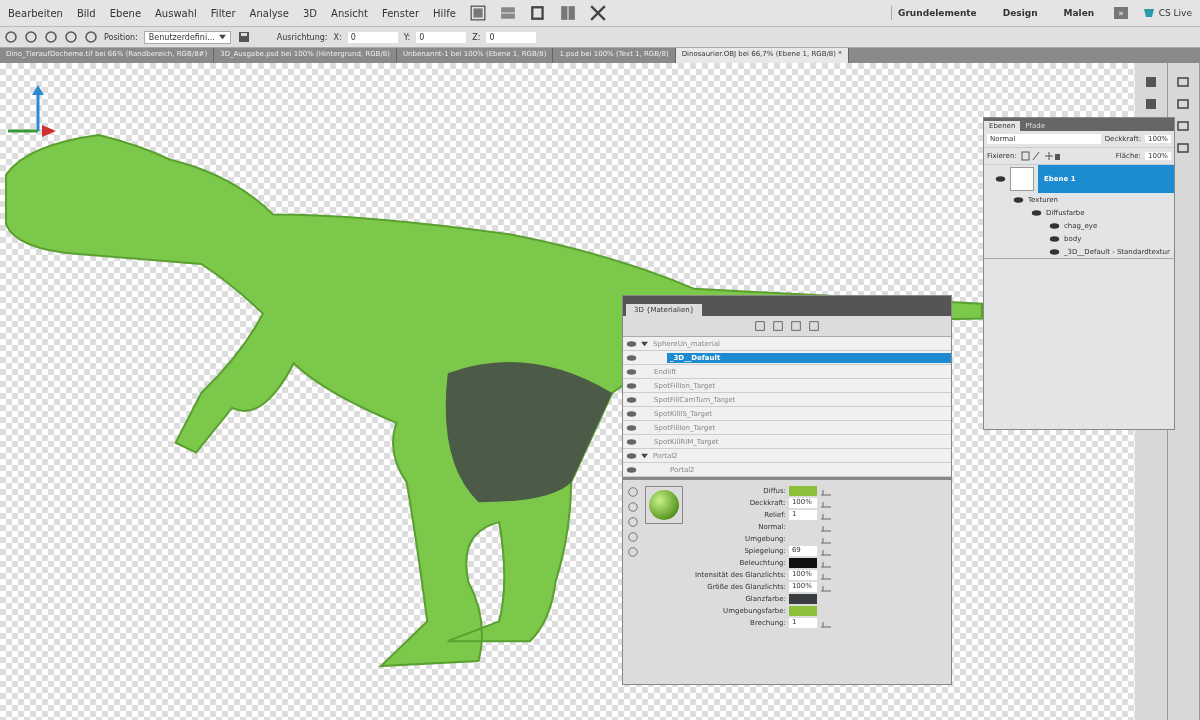  Describe the element at coordinates (121, 37) in the screenshot. I see `position-label: Position:` at that location.